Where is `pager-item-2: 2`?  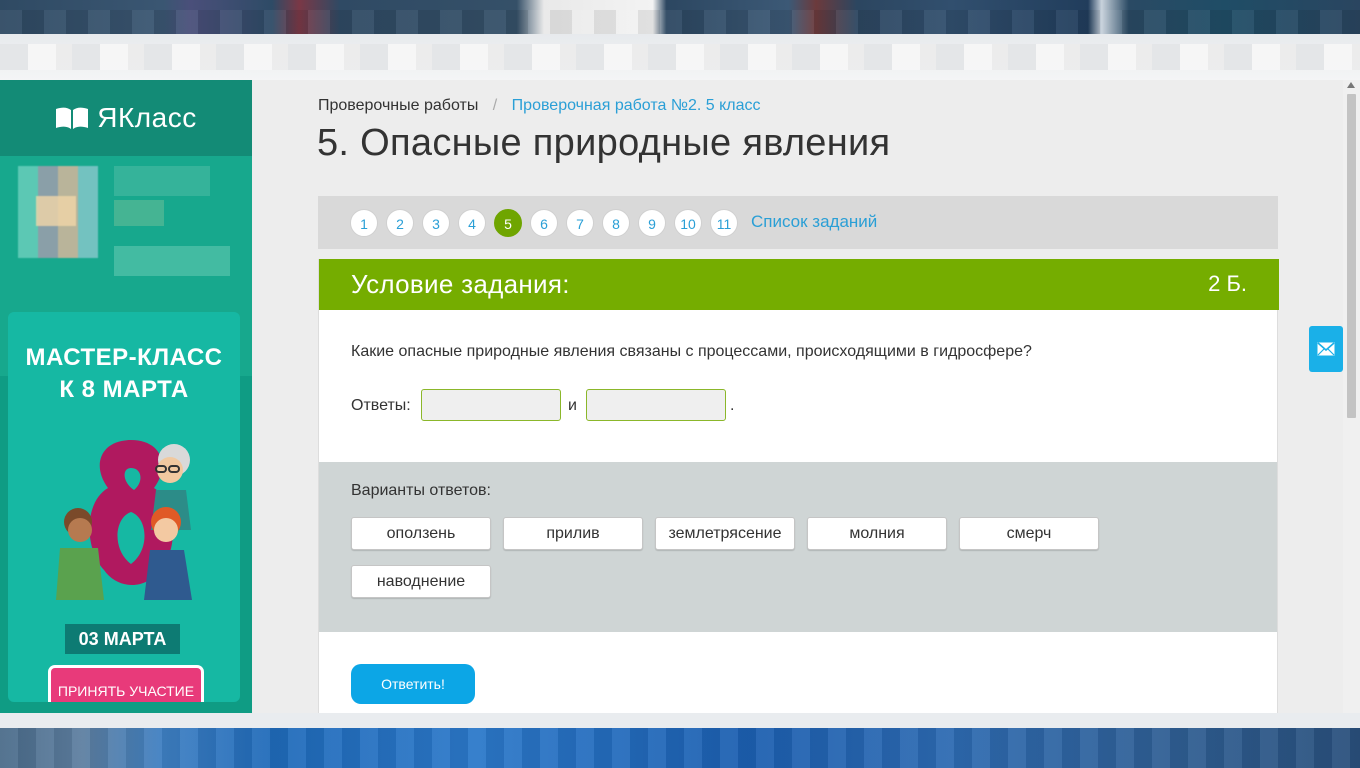 pager-item-2: 2 is located at coordinates (400, 223).